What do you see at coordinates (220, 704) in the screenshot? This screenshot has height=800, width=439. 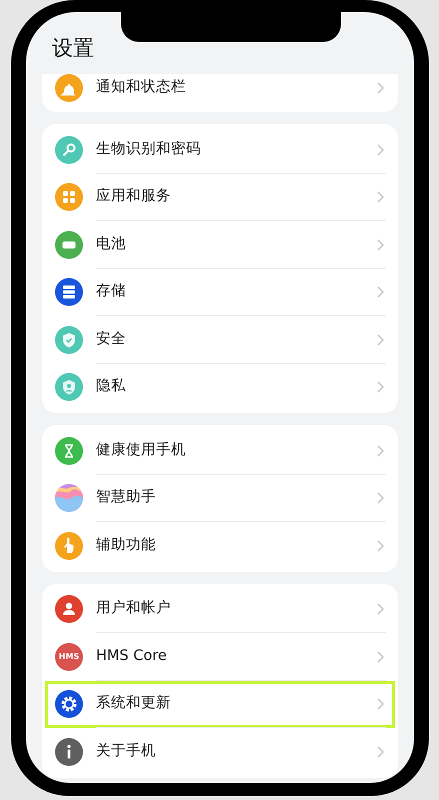 I see `settings-item: 系统和更新` at bounding box center [220, 704].